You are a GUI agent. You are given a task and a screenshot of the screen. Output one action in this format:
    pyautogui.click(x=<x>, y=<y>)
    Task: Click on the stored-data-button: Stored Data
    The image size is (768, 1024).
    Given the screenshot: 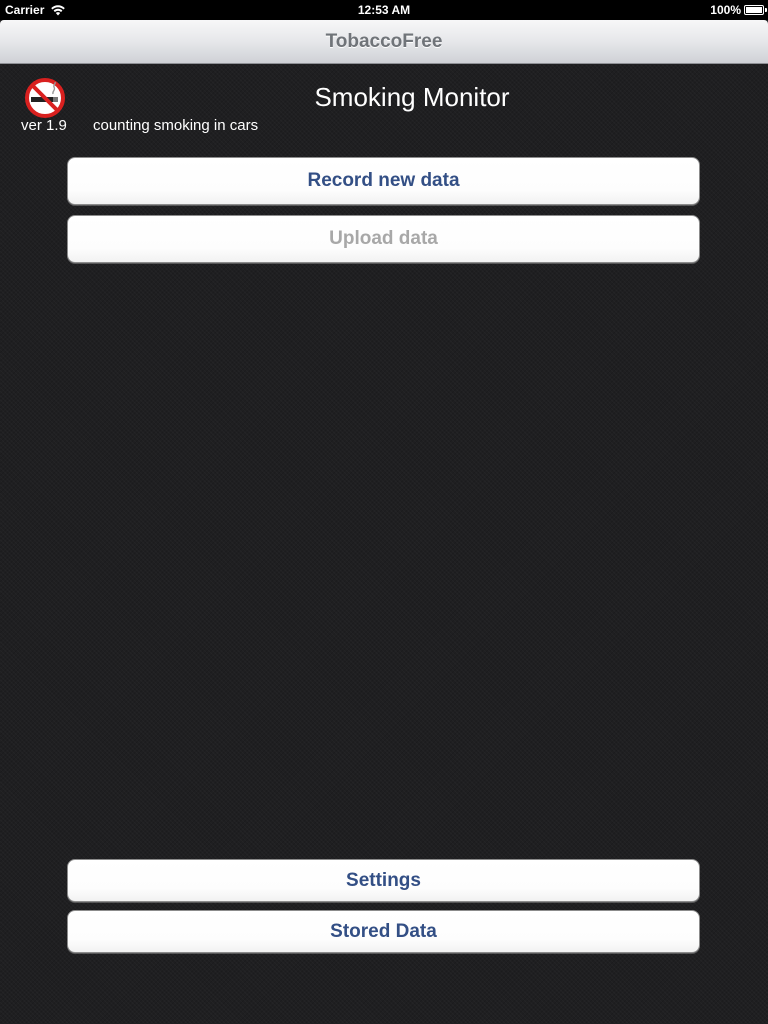 What is the action you would take?
    pyautogui.click(x=383, y=931)
    